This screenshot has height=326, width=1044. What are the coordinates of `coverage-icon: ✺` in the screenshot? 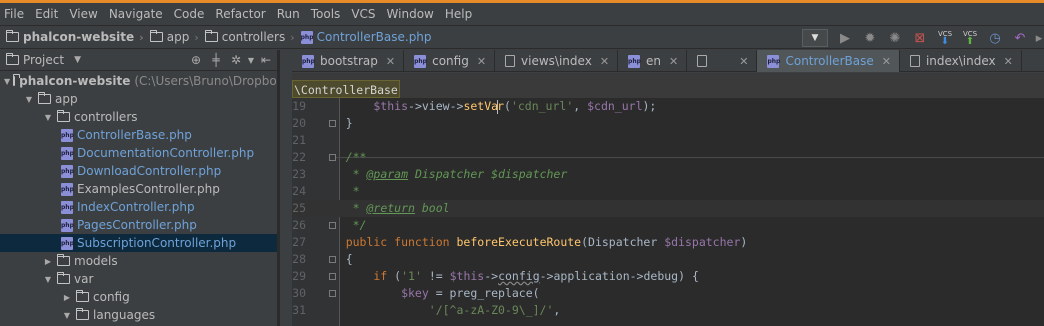 It's located at (895, 38).